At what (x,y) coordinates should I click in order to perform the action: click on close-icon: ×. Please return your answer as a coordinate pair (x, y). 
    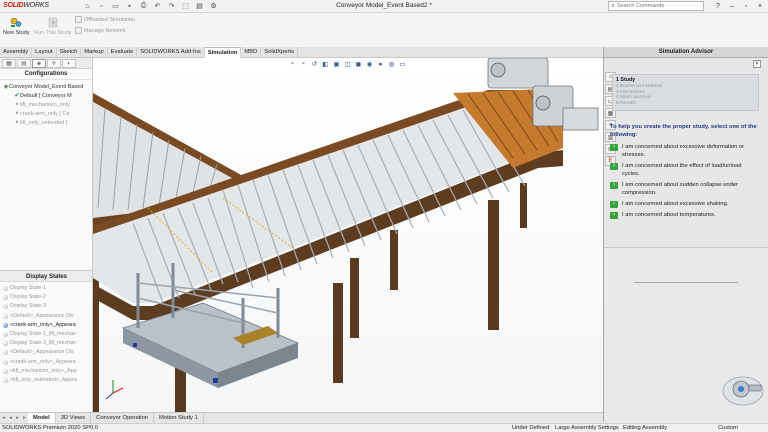
    Looking at the image, I should click on (760, 6).